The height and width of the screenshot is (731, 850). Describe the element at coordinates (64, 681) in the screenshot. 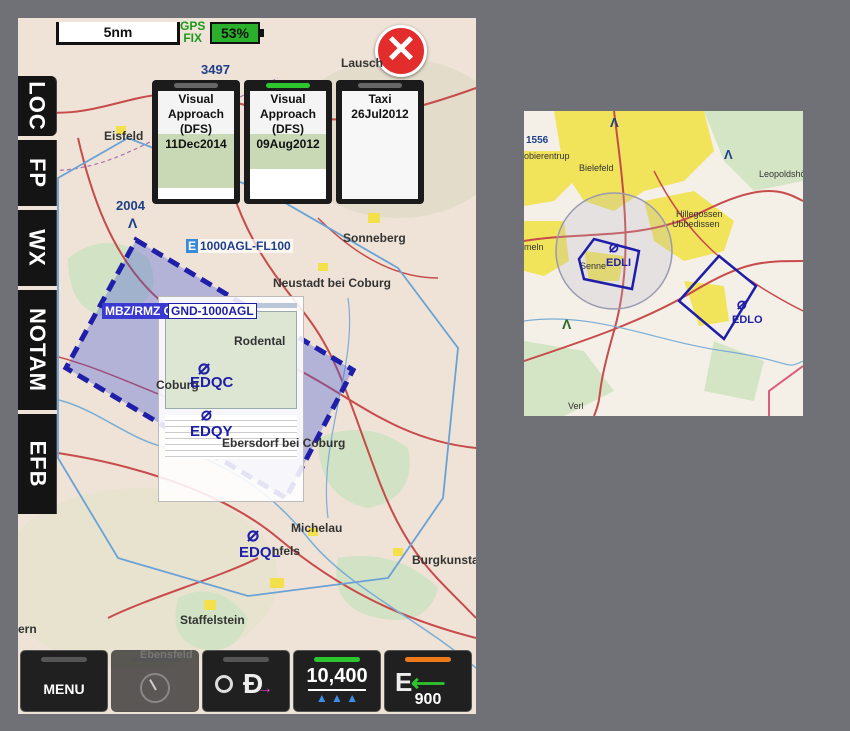

I see `menu-button: MENU` at that location.